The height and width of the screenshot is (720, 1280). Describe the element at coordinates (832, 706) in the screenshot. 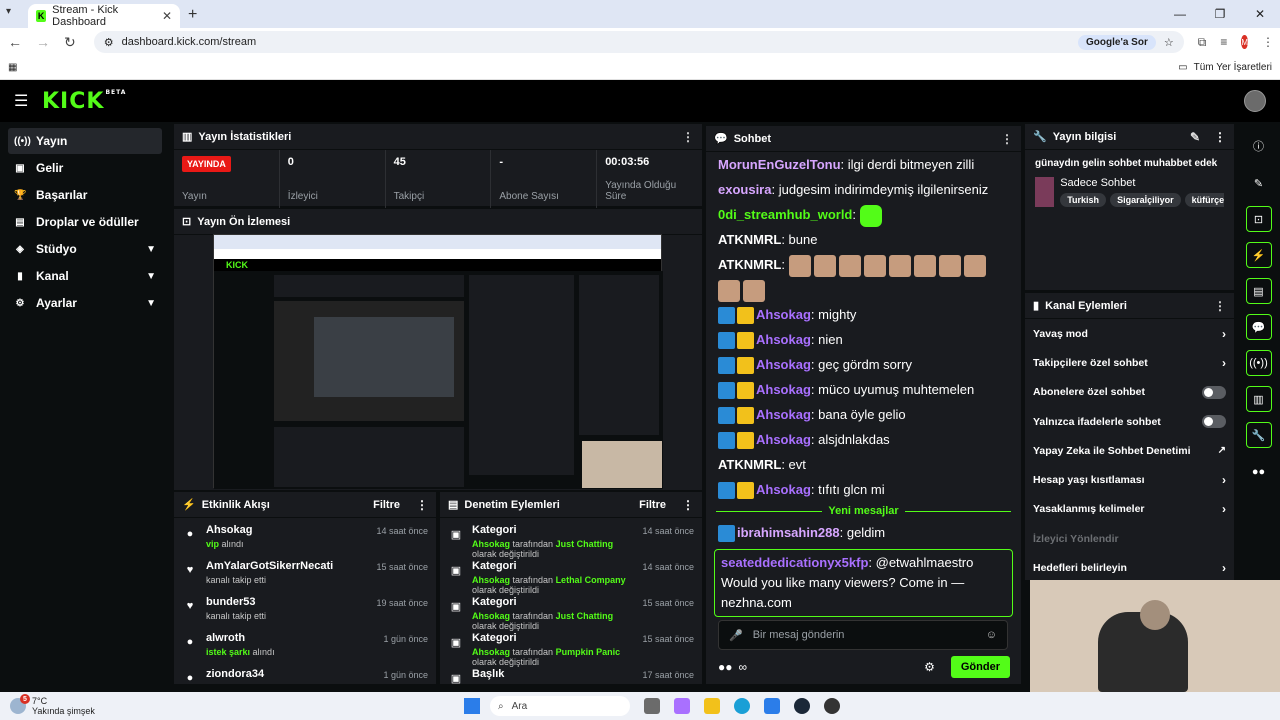

I see `obs-icon` at that location.